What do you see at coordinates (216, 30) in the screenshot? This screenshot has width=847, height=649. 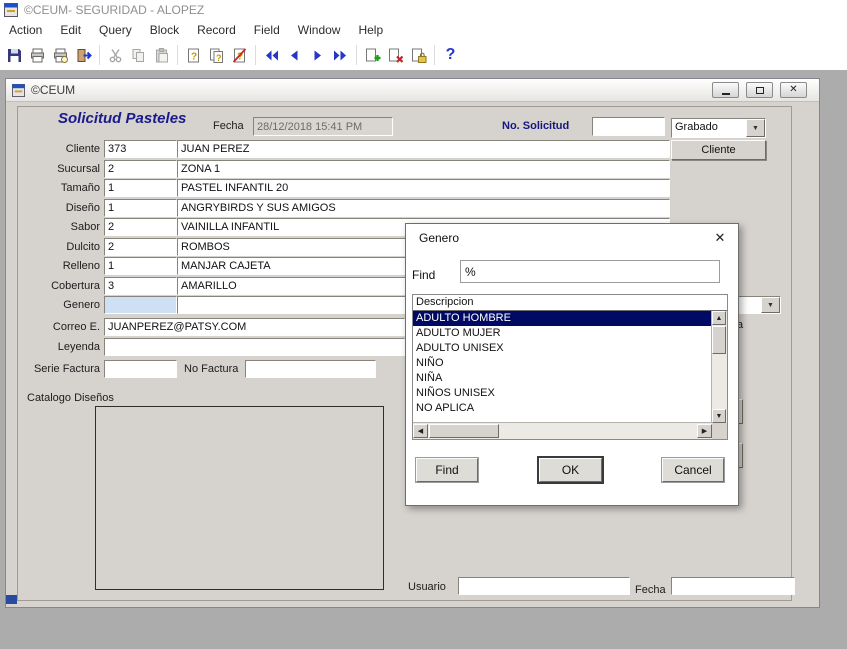 I see `menu-record: Record` at bounding box center [216, 30].